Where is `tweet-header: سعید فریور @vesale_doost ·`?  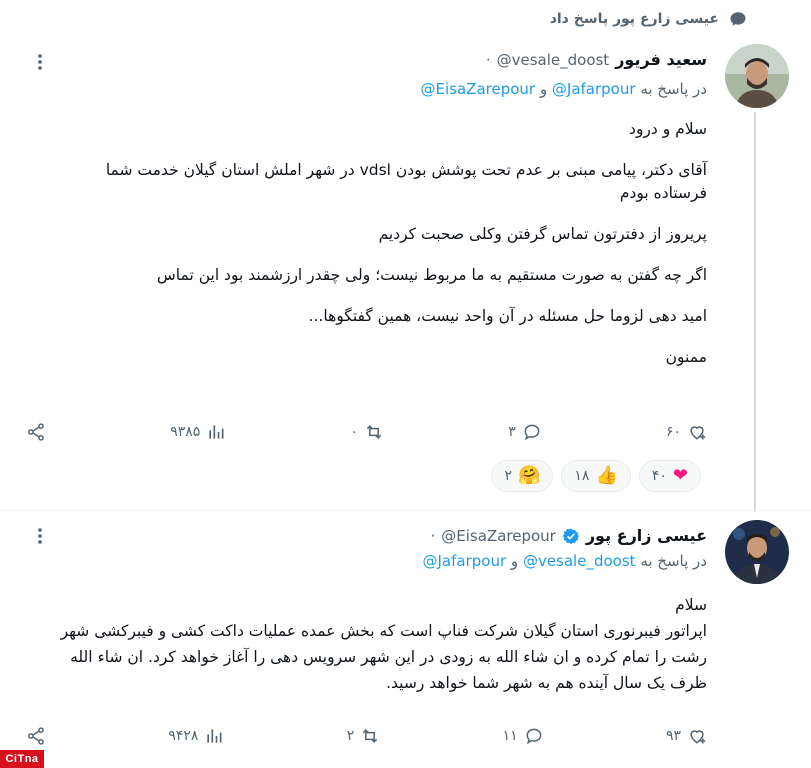 tweet-header: سعید فریور @vesale_doost · is located at coordinates (596, 59).